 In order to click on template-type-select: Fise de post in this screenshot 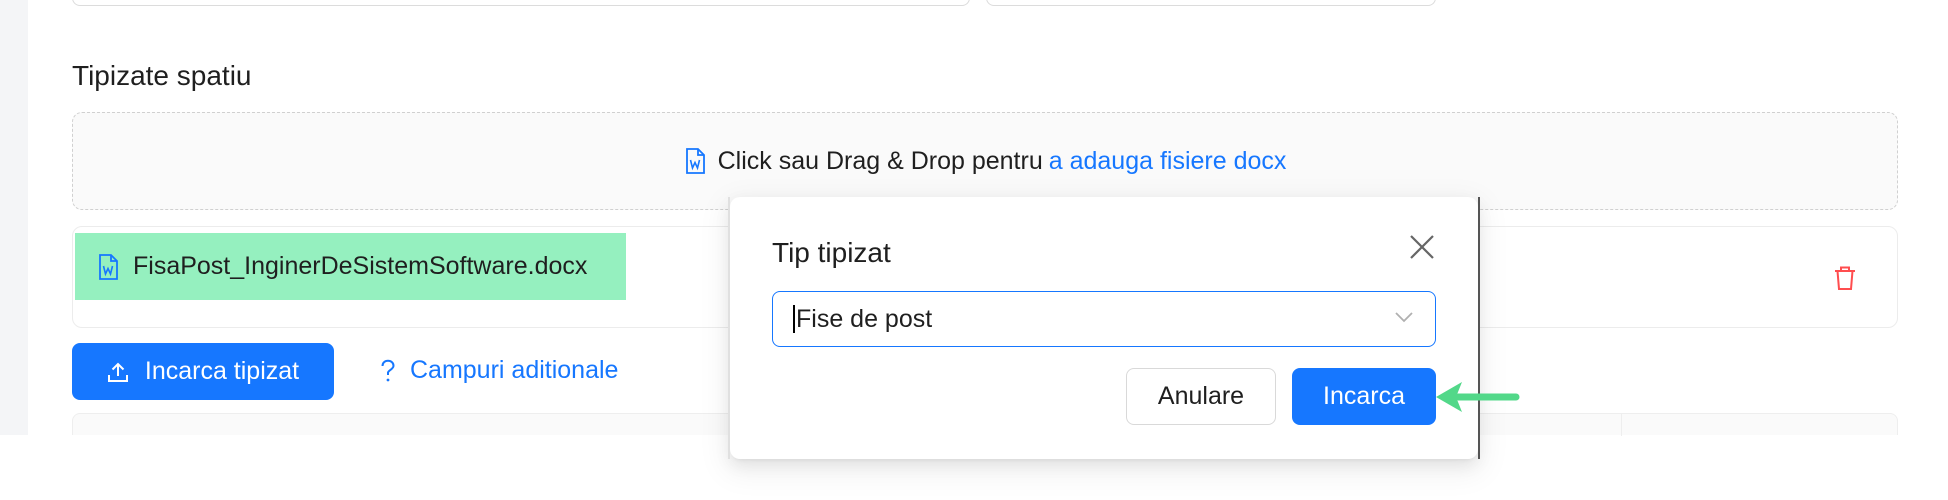, I will do `click(1104, 319)`.